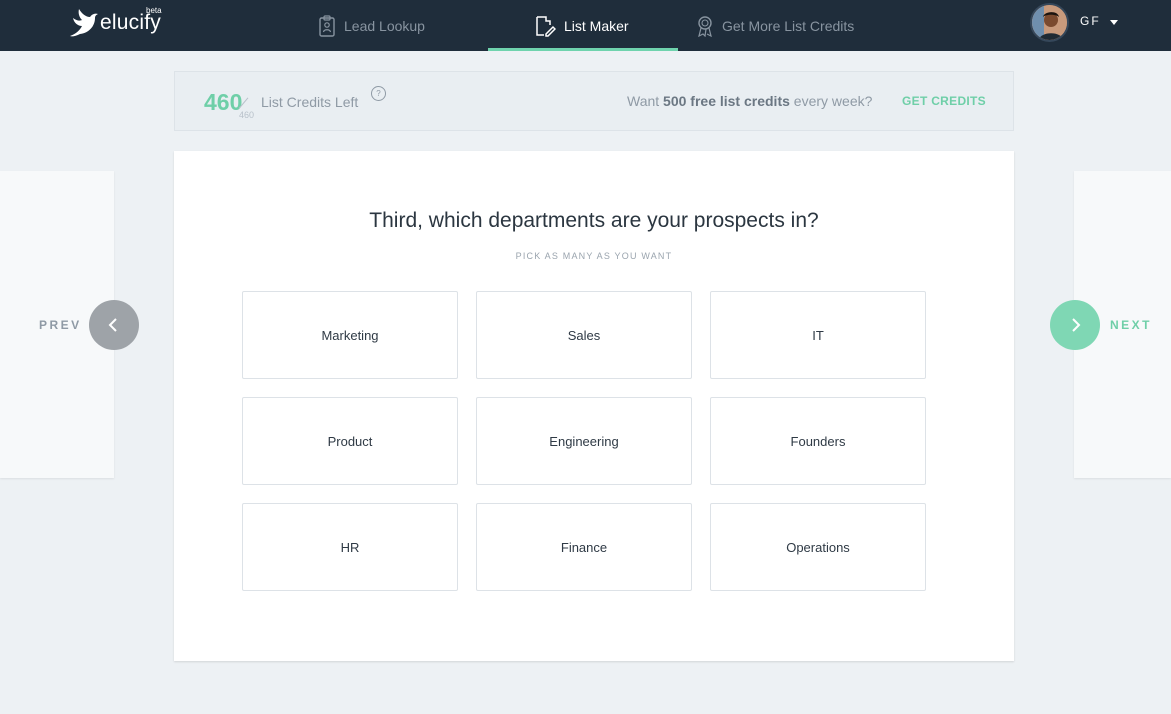 This screenshot has height=714, width=1171. I want to click on nav-list-maker: List Maker, so click(581, 25).